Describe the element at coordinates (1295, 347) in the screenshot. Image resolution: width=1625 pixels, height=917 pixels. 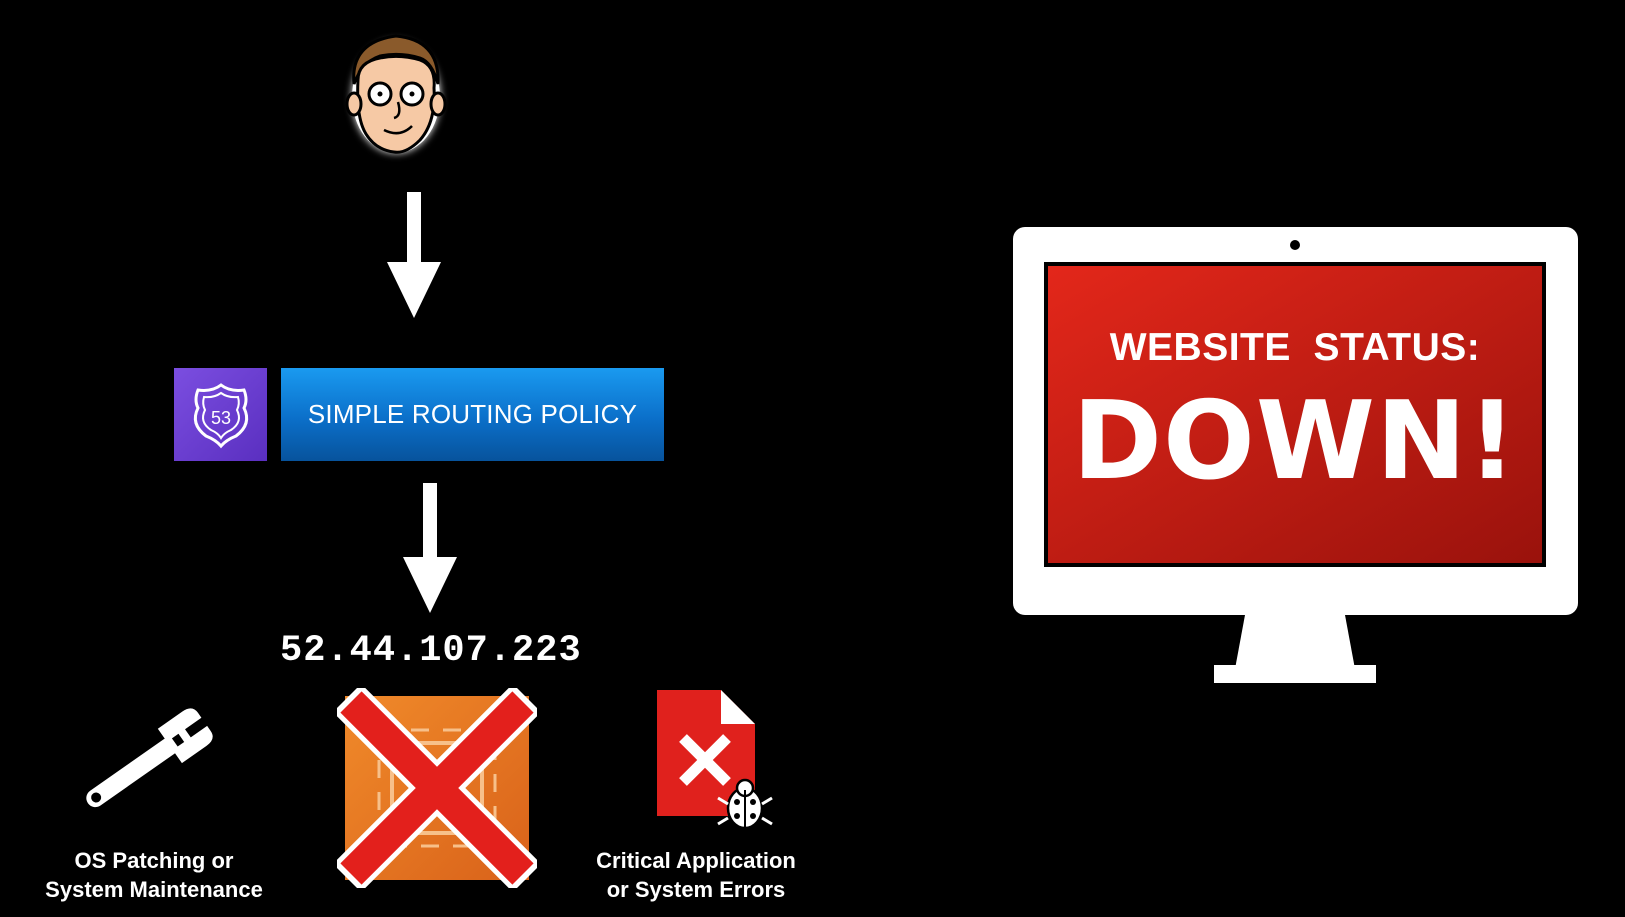
I see `website-status-label: WEBSITE STATUS:` at that location.